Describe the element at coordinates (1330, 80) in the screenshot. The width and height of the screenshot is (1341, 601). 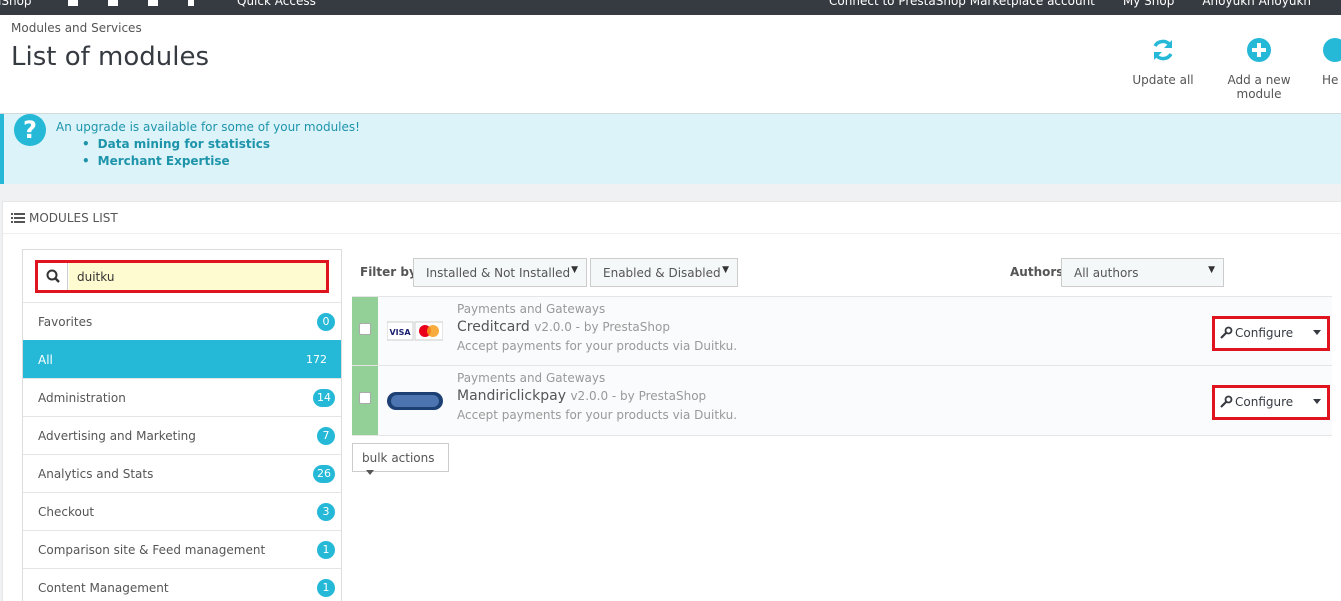
I see `help-label: He` at that location.